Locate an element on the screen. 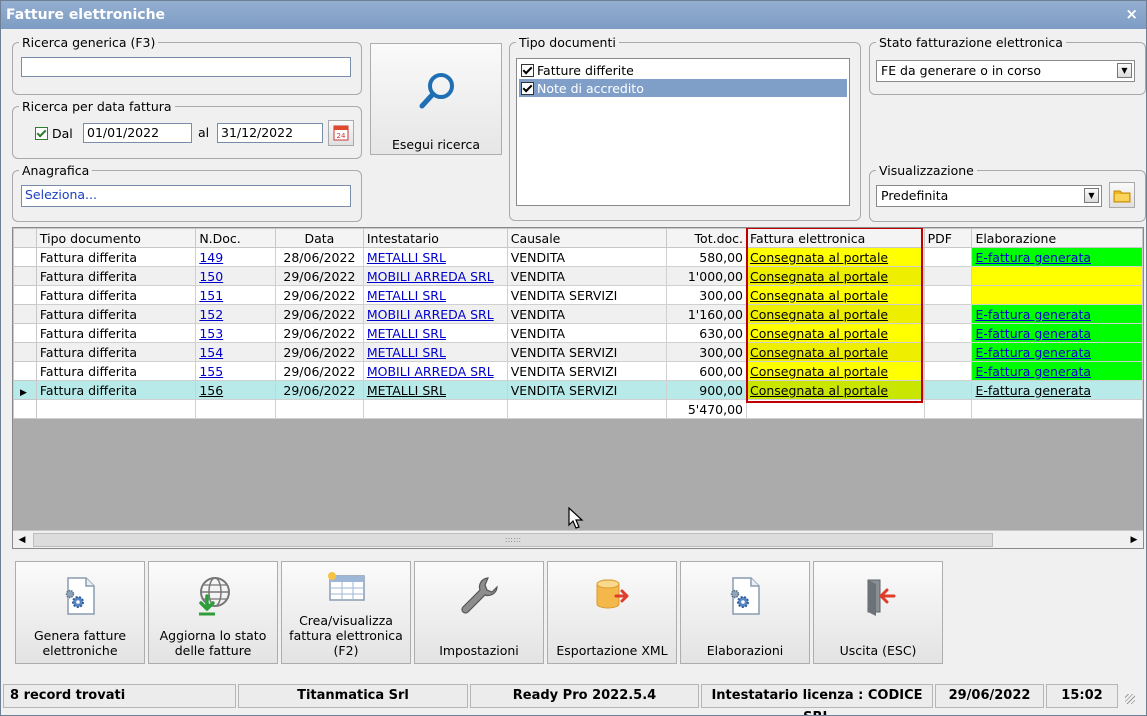 This screenshot has height=716, width=1147. update-status-button: Aggiorna lo stato delle fatture is located at coordinates (213, 612).